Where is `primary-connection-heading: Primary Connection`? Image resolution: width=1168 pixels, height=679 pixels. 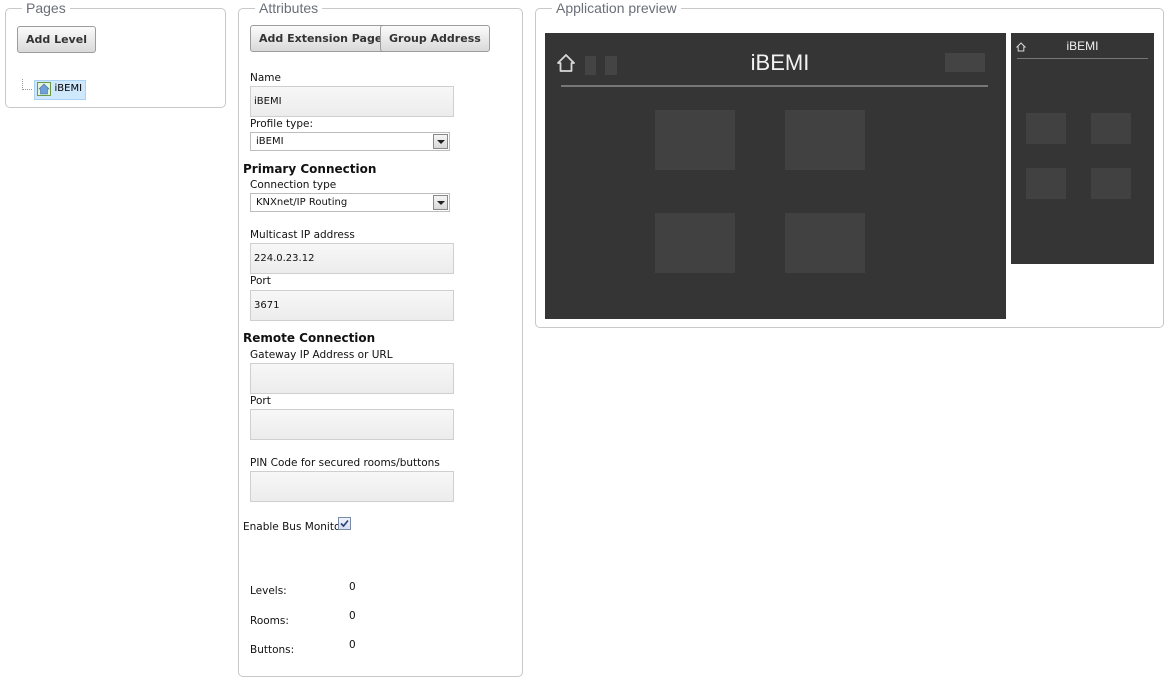
primary-connection-heading: Primary Connection is located at coordinates (310, 169).